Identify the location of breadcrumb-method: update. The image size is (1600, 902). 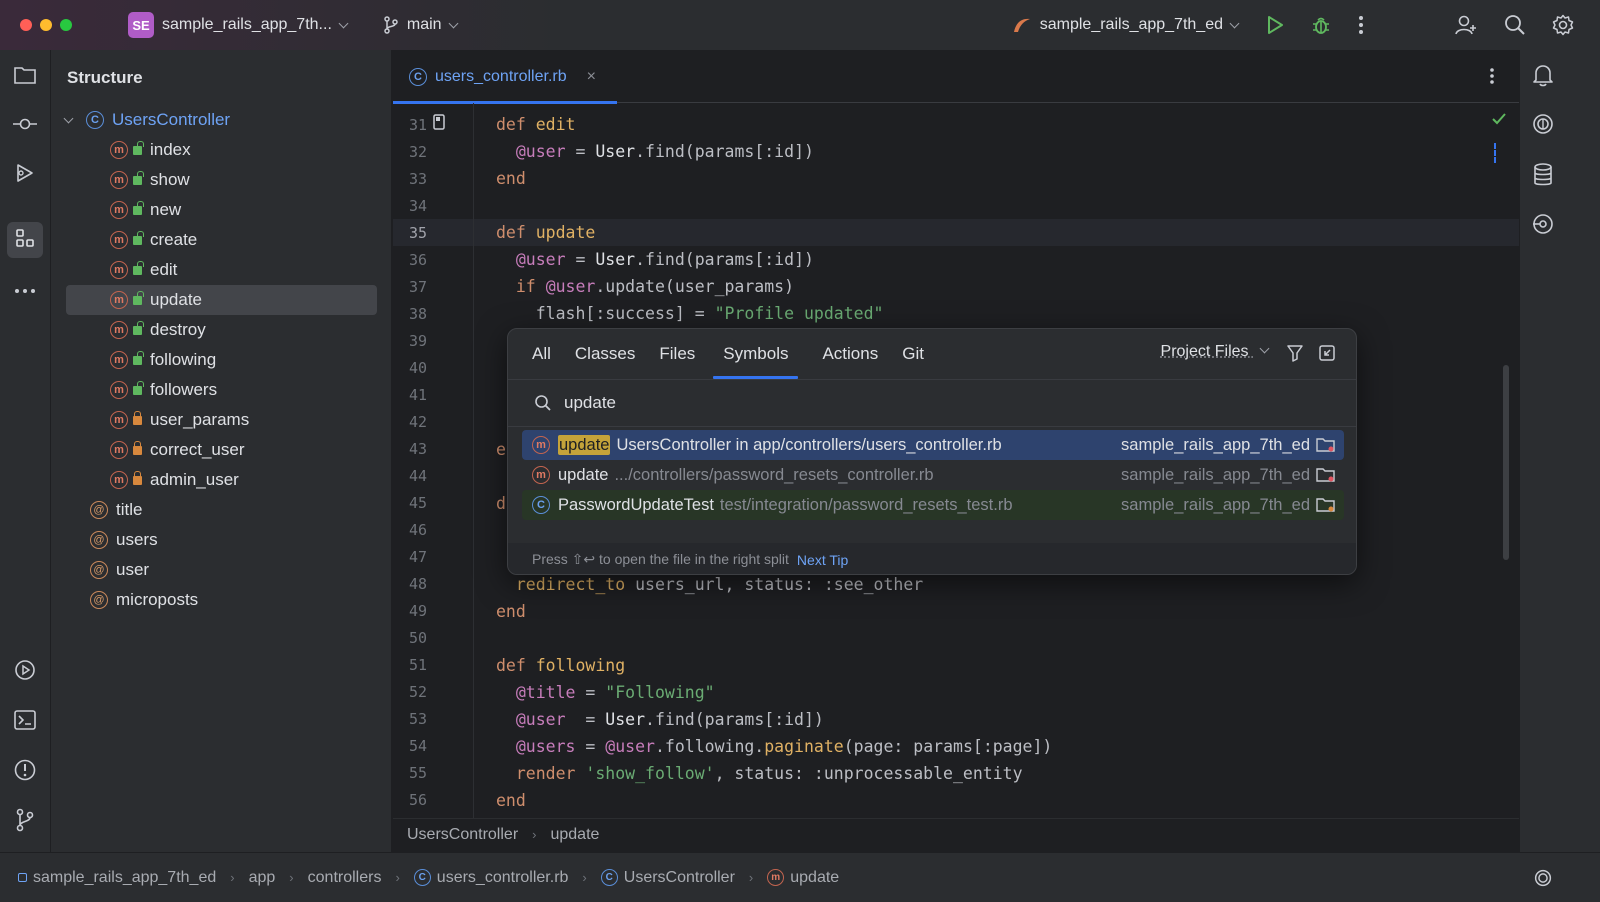
(574, 835).